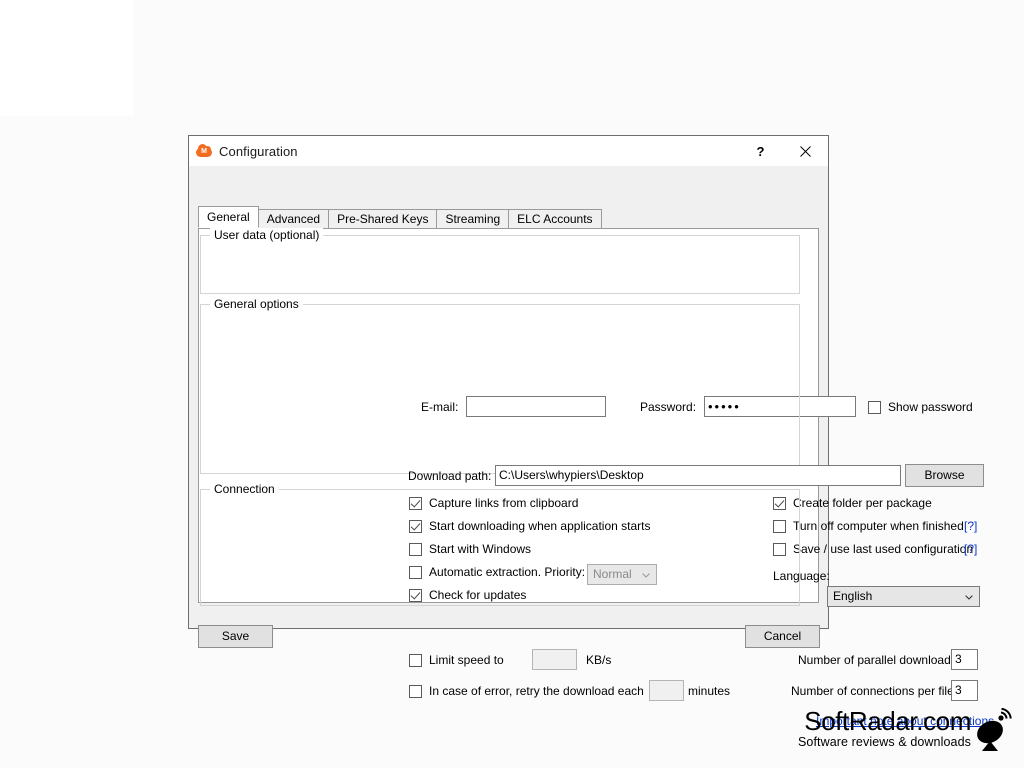 This screenshot has height=768, width=1024. I want to click on save-last-config-checkbox: Save / use last used configuration, so click(873, 549).